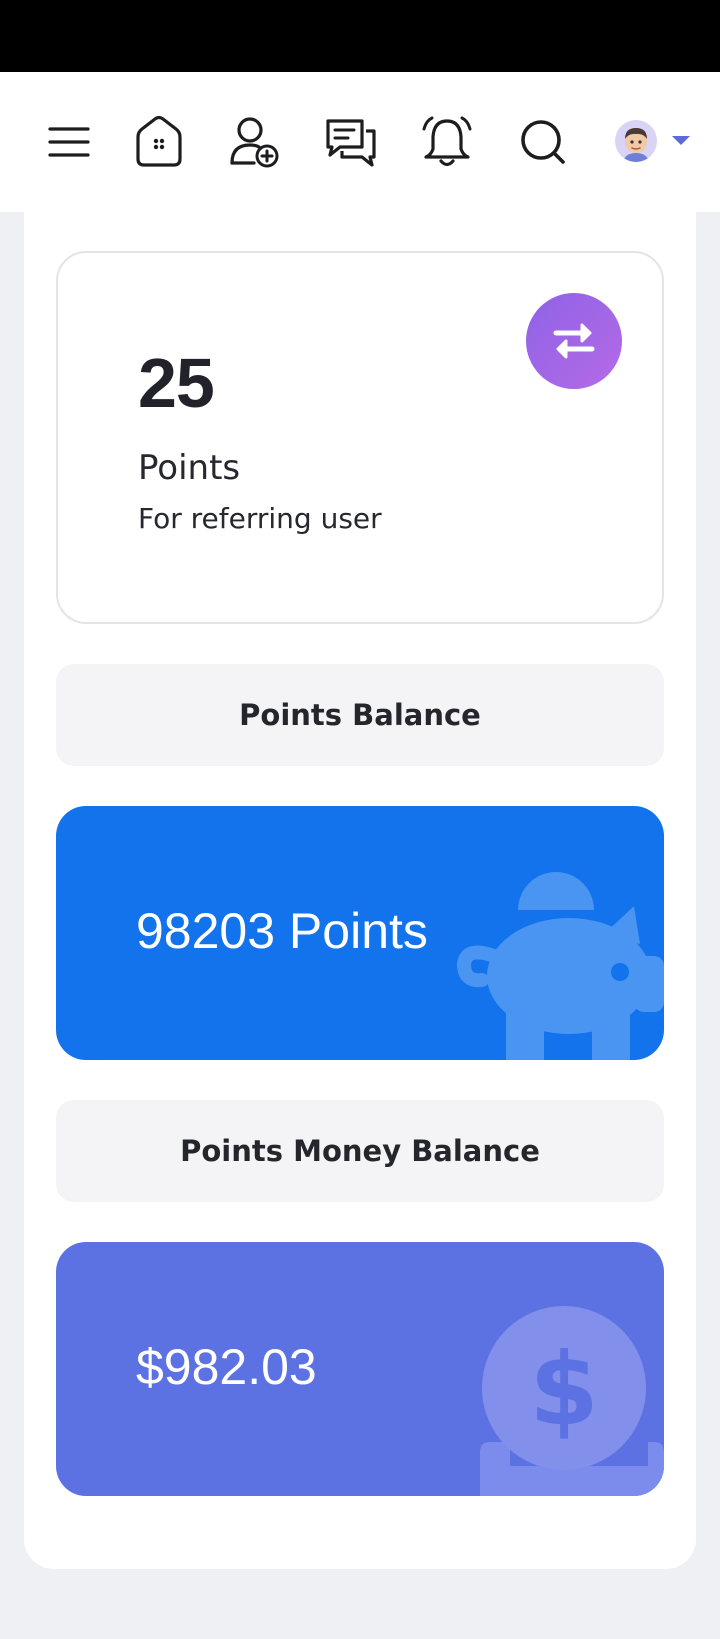 This screenshot has width=720, height=1639. What do you see at coordinates (260, 518) in the screenshot?
I see `referral-points-description: For referring user` at bounding box center [260, 518].